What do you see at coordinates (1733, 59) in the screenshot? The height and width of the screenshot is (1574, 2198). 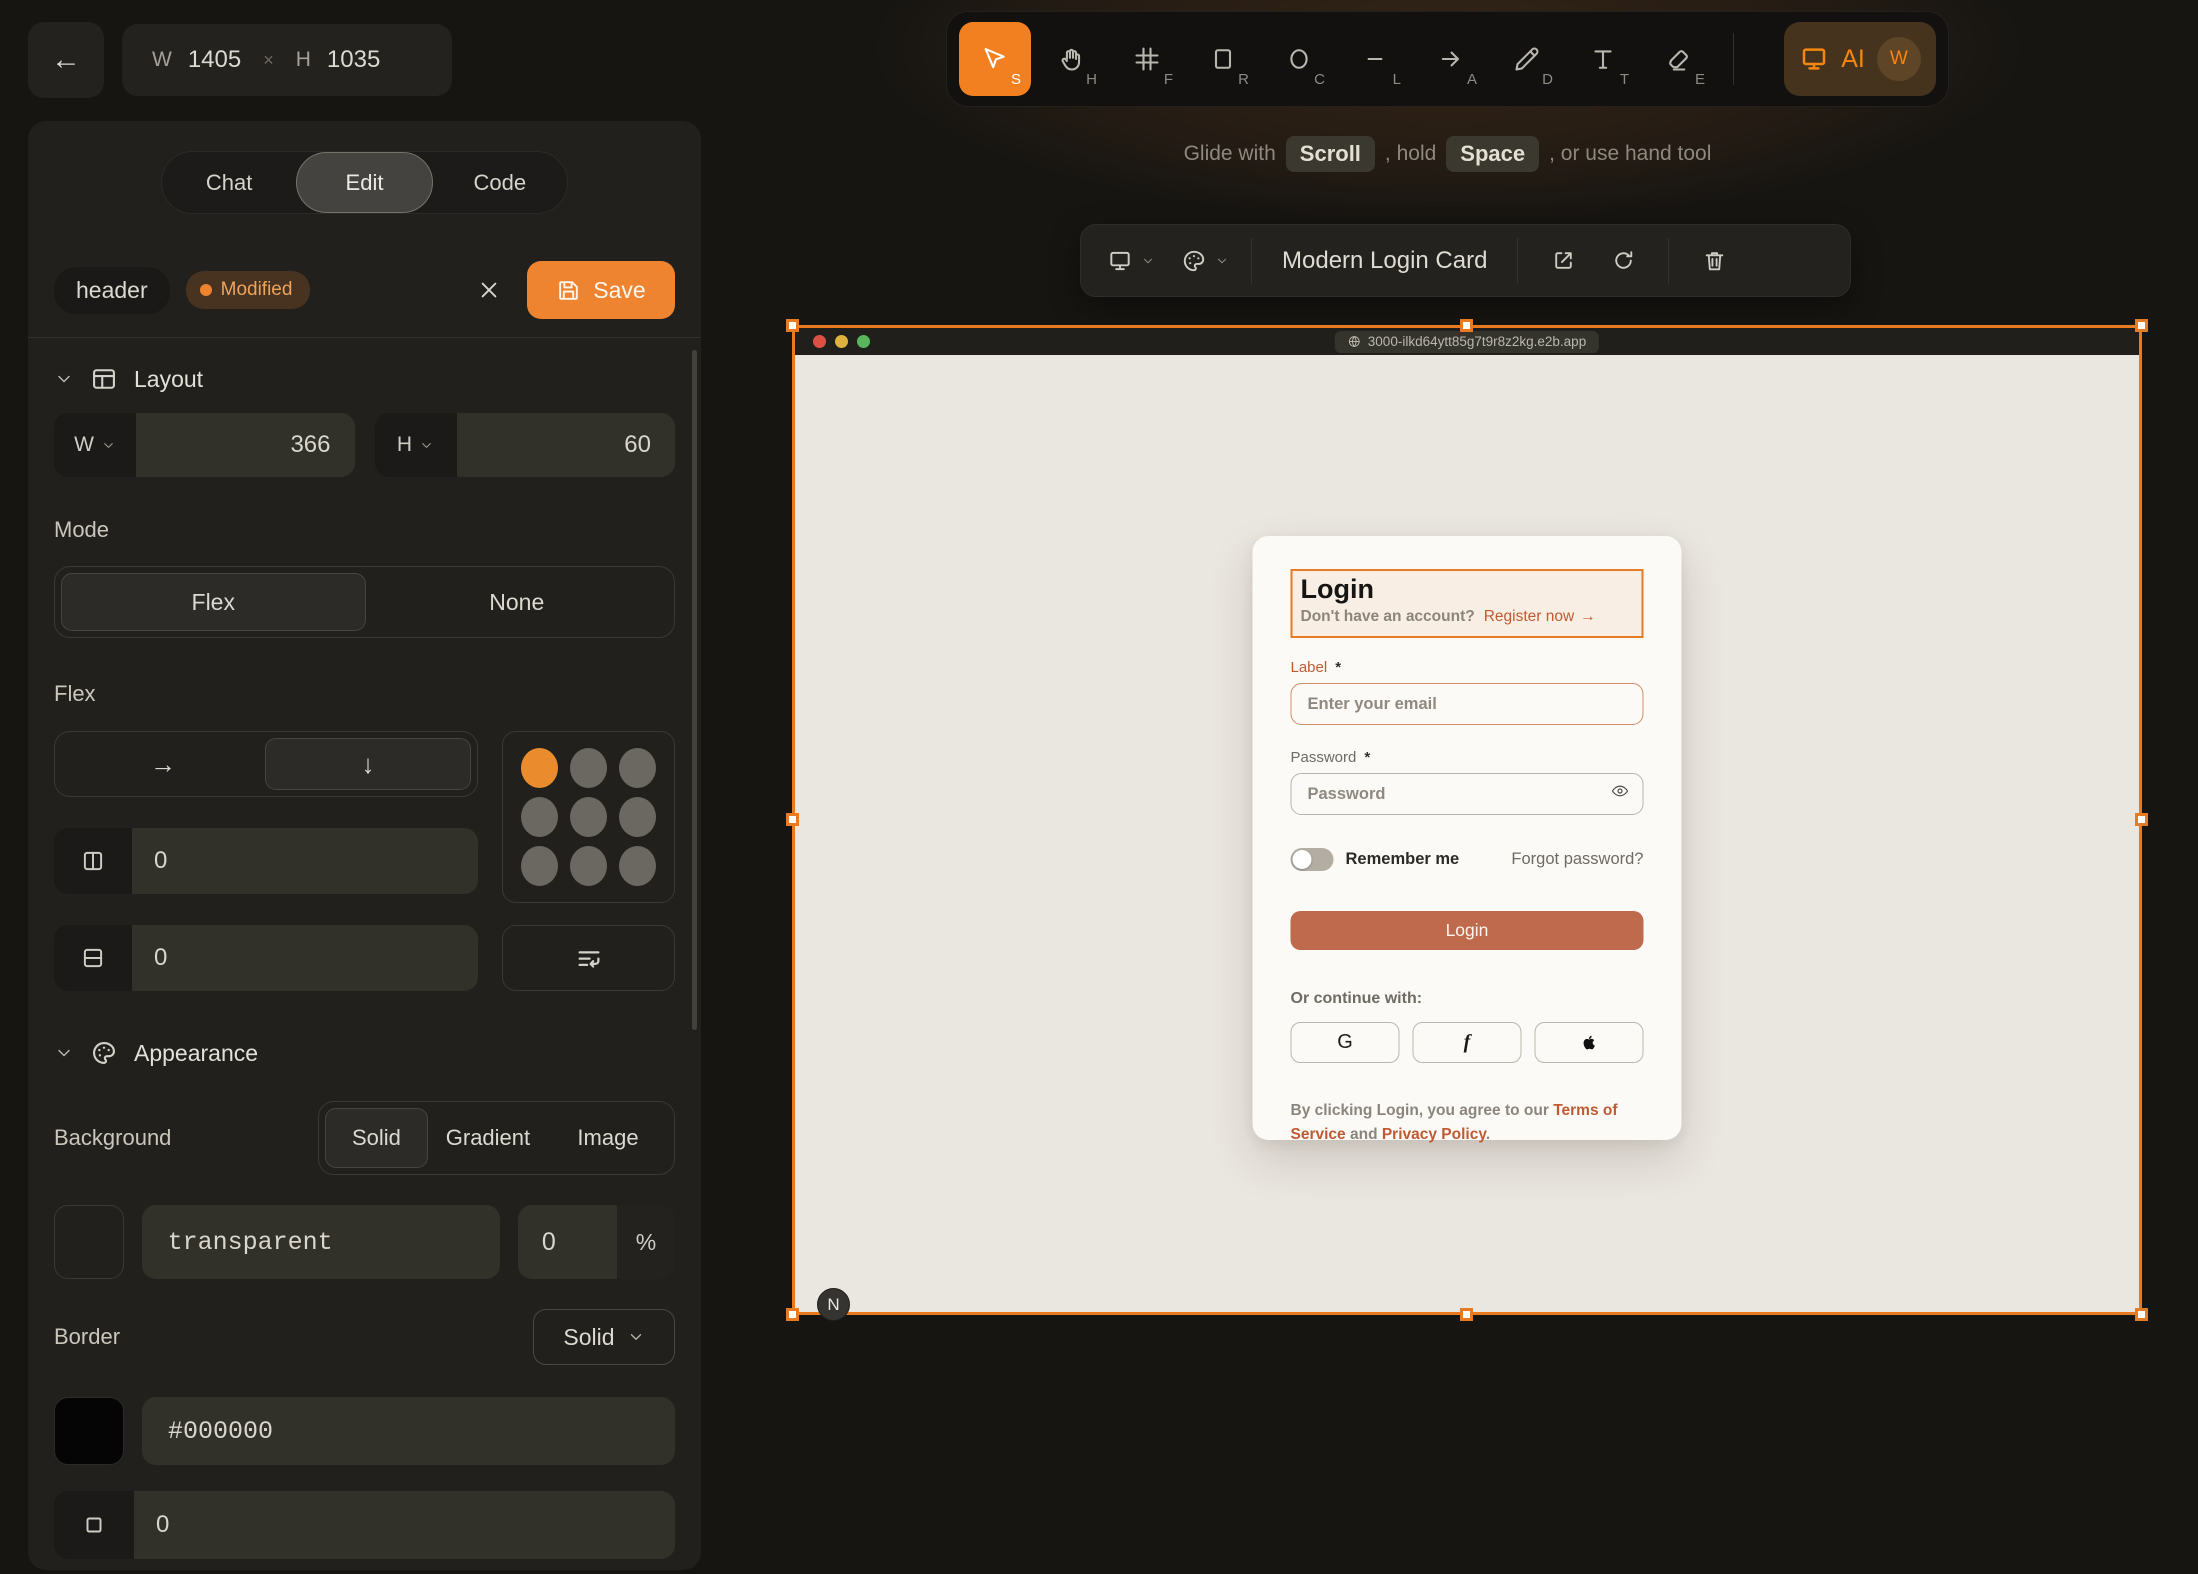 I see `toolbar-divider` at bounding box center [1733, 59].